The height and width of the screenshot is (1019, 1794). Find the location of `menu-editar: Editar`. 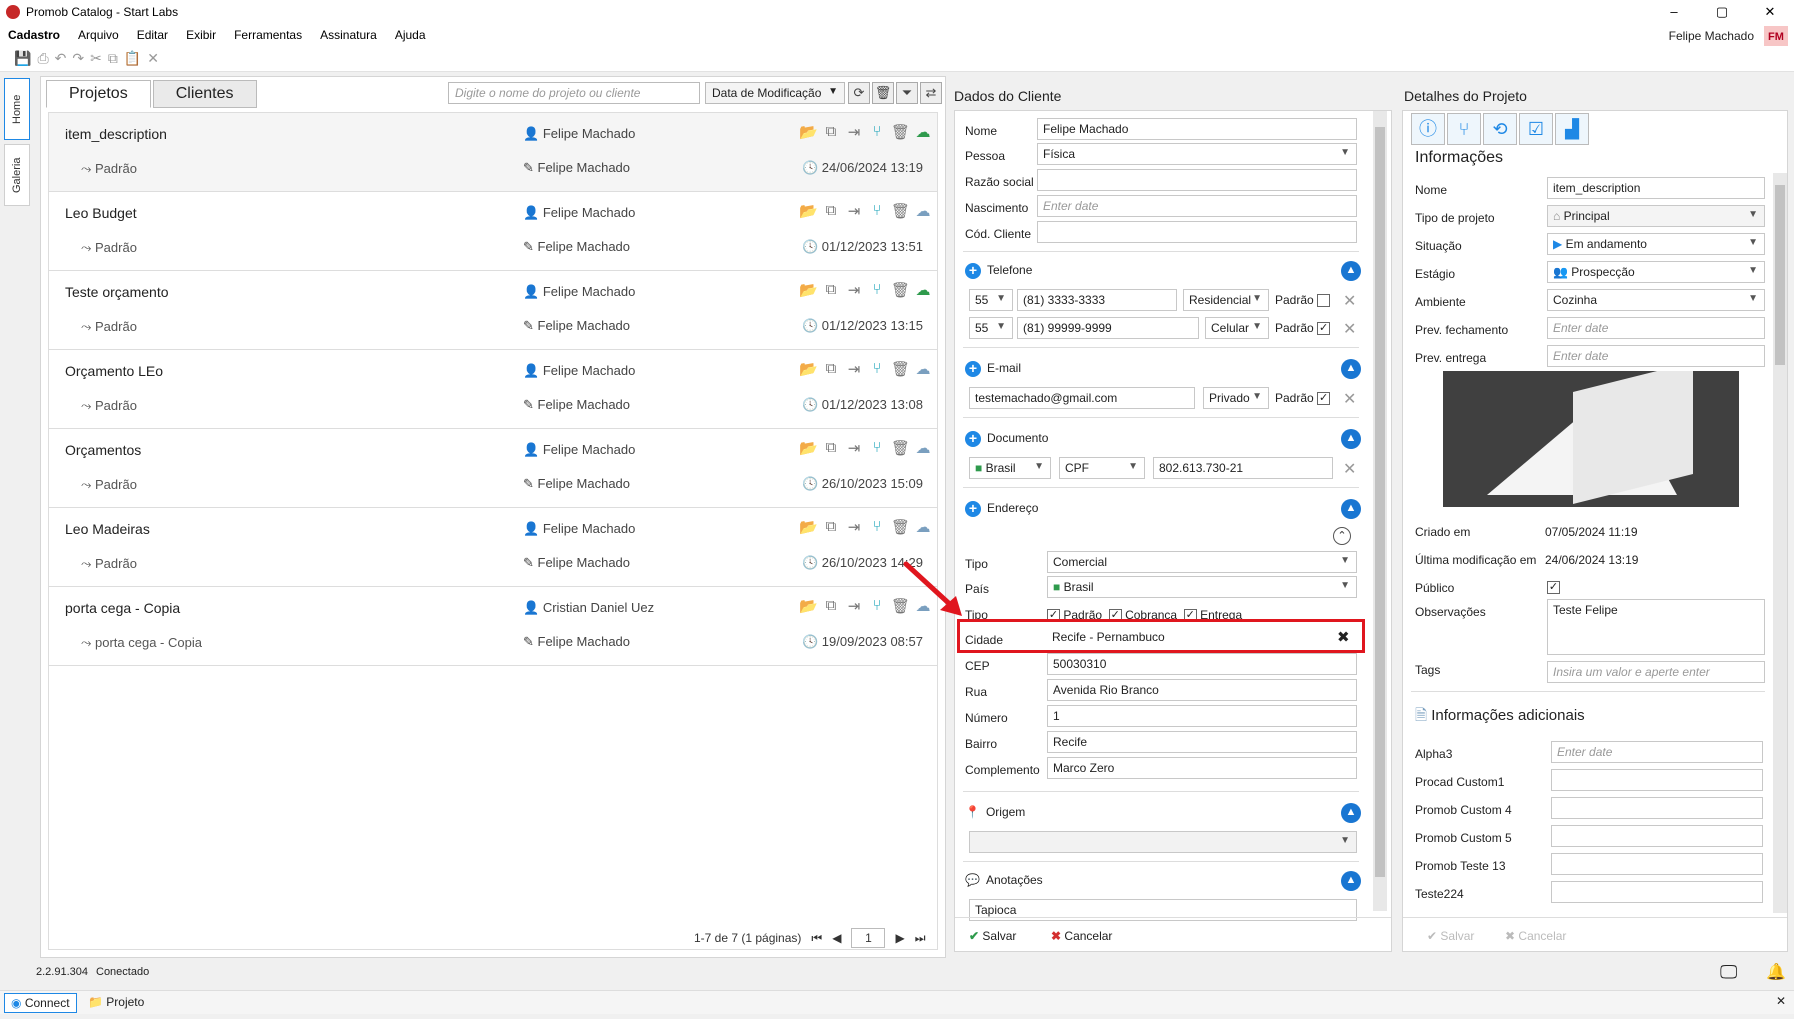

menu-editar: Editar is located at coordinates (152, 35).